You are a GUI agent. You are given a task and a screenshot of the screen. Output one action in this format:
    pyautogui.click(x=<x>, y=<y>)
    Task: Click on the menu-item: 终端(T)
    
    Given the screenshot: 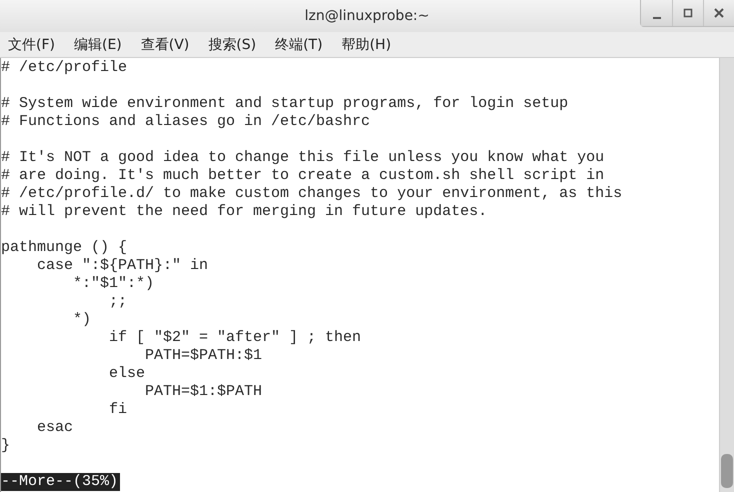 What is the action you would take?
    pyautogui.click(x=299, y=45)
    